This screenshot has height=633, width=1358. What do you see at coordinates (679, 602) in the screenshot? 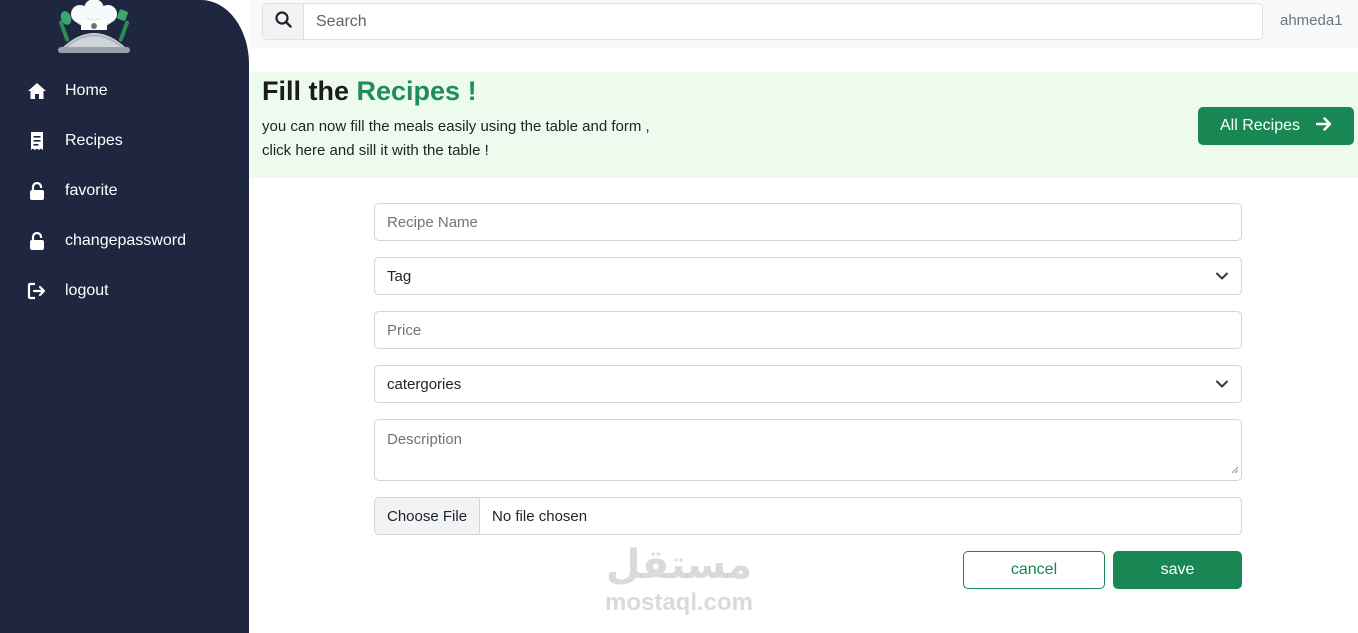
I see `watermark-latin: mostaql.com` at bounding box center [679, 602].